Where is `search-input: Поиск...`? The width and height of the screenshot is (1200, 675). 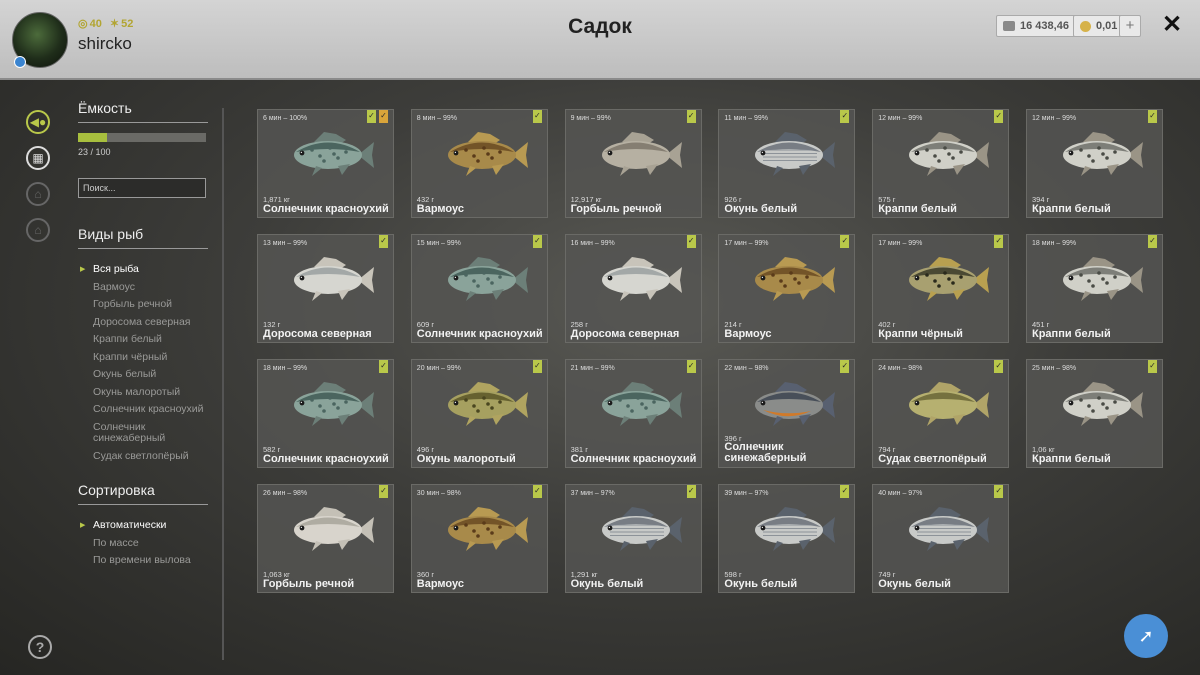 search-input: Поиск... is located at coordinates (142, 188).